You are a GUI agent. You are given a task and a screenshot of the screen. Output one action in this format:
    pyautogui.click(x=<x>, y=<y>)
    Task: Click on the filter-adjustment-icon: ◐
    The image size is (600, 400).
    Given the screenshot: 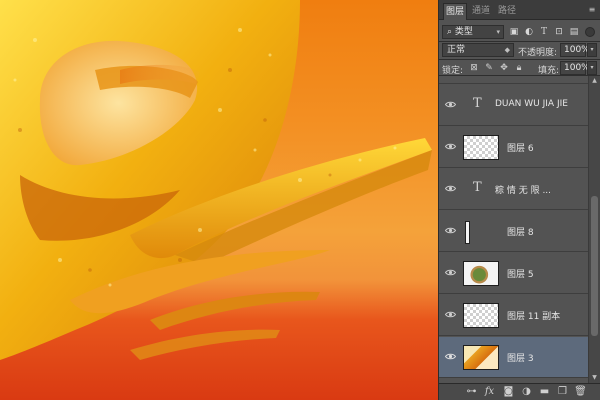 What is the action you would take?
    pyautogui.click(x=529, y=32)
    